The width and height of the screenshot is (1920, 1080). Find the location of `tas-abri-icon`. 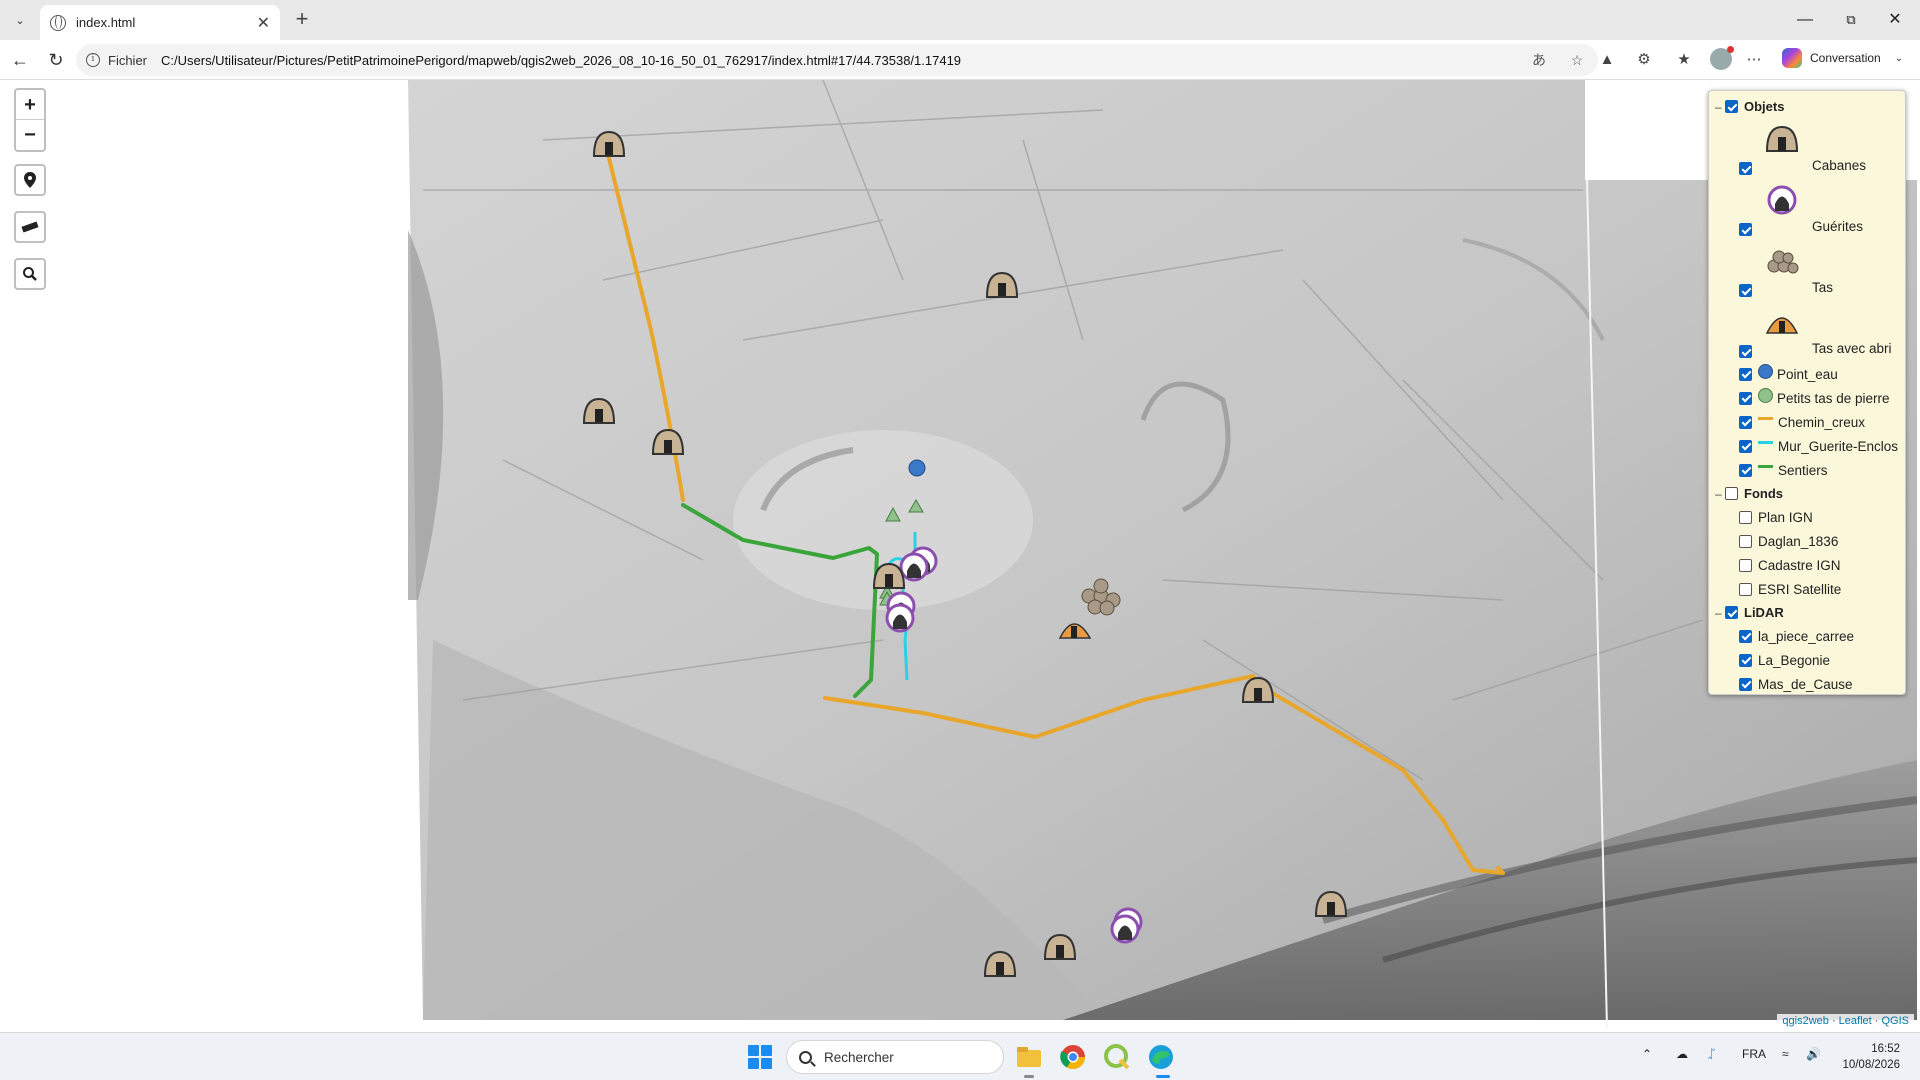

tas-abri-icon is located at coordinates (1782, 325).